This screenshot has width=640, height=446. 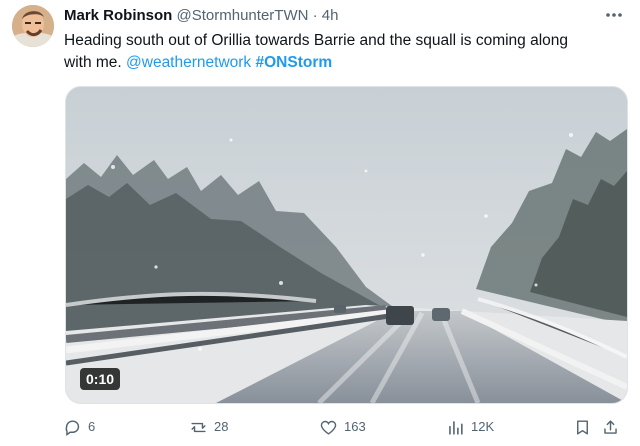 I want to click on author-name: Mark Robinson, so click(x=118, y=15).